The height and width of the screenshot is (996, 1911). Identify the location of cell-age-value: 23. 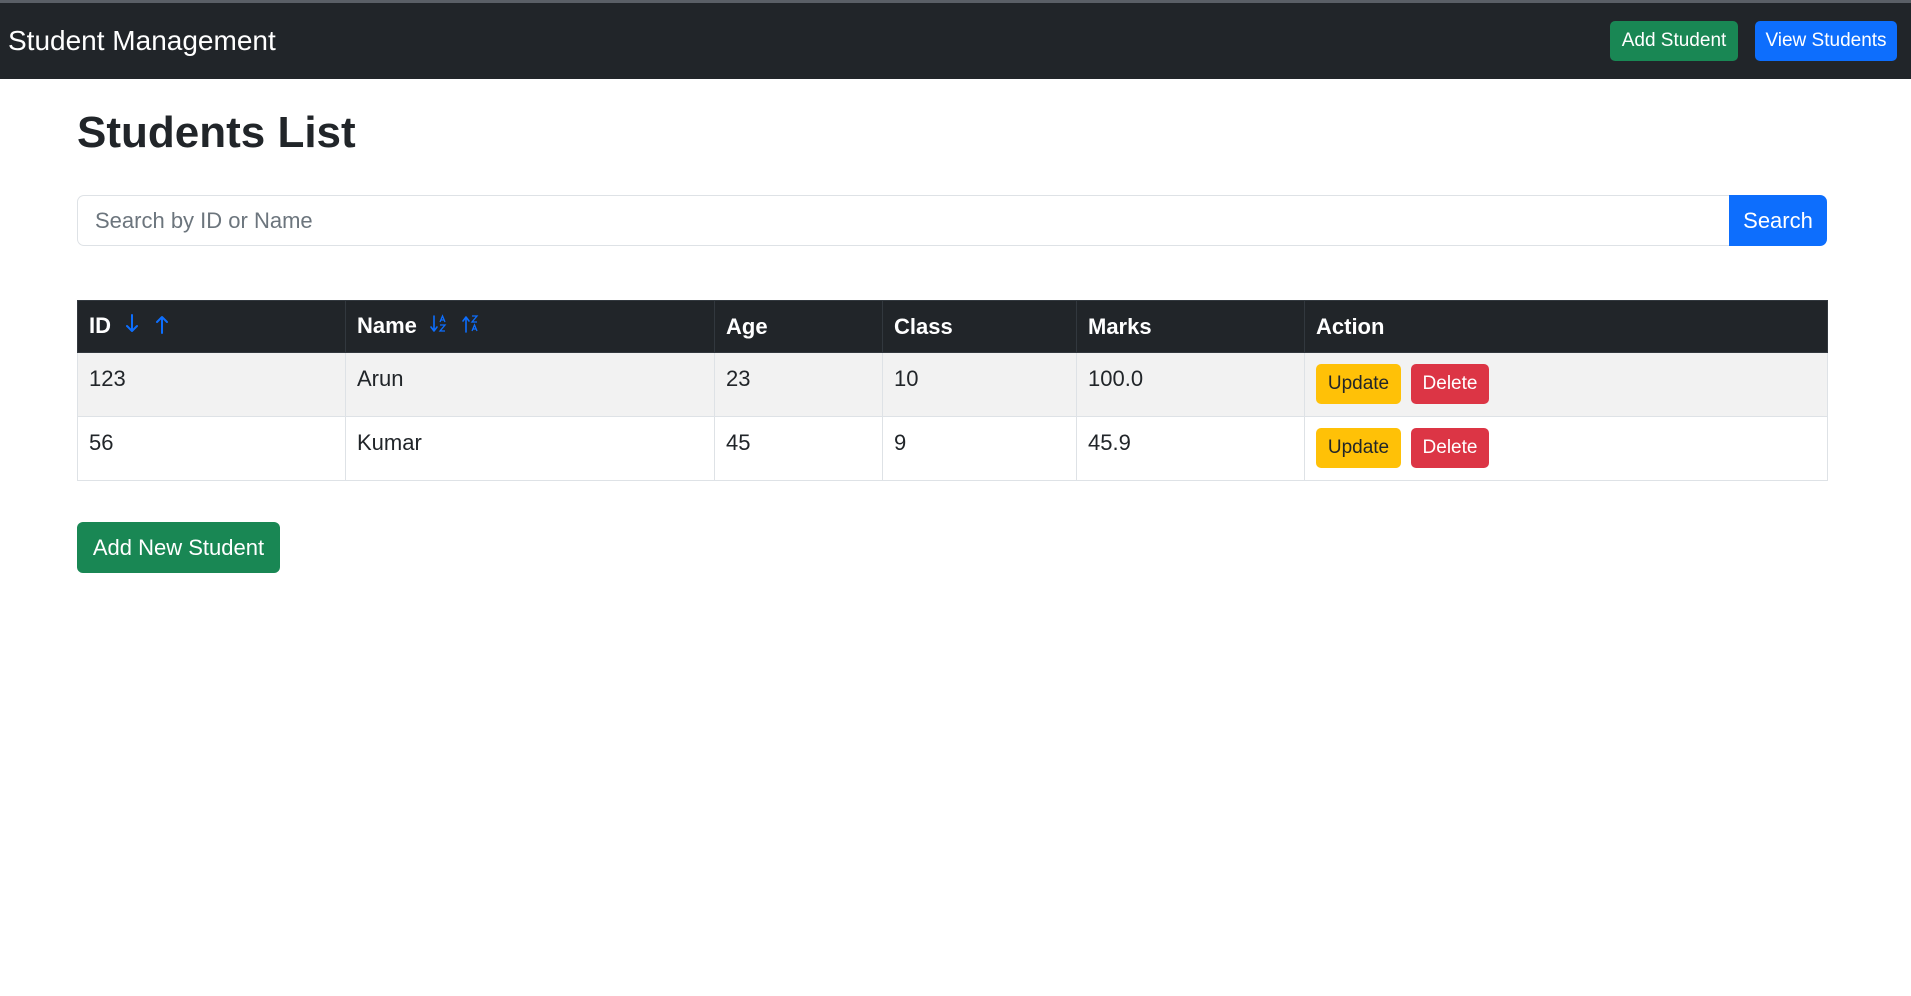
(738, 378).